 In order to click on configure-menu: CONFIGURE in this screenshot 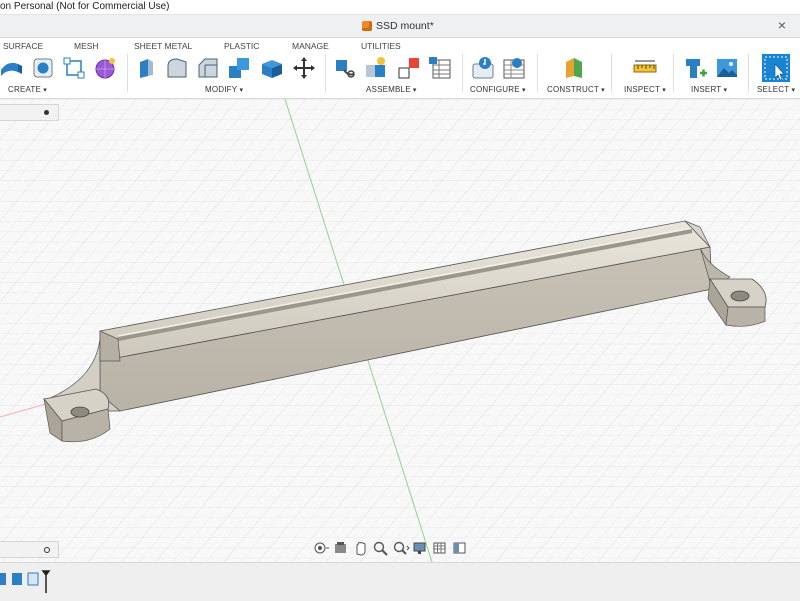, I will do `click(498, 89)`.